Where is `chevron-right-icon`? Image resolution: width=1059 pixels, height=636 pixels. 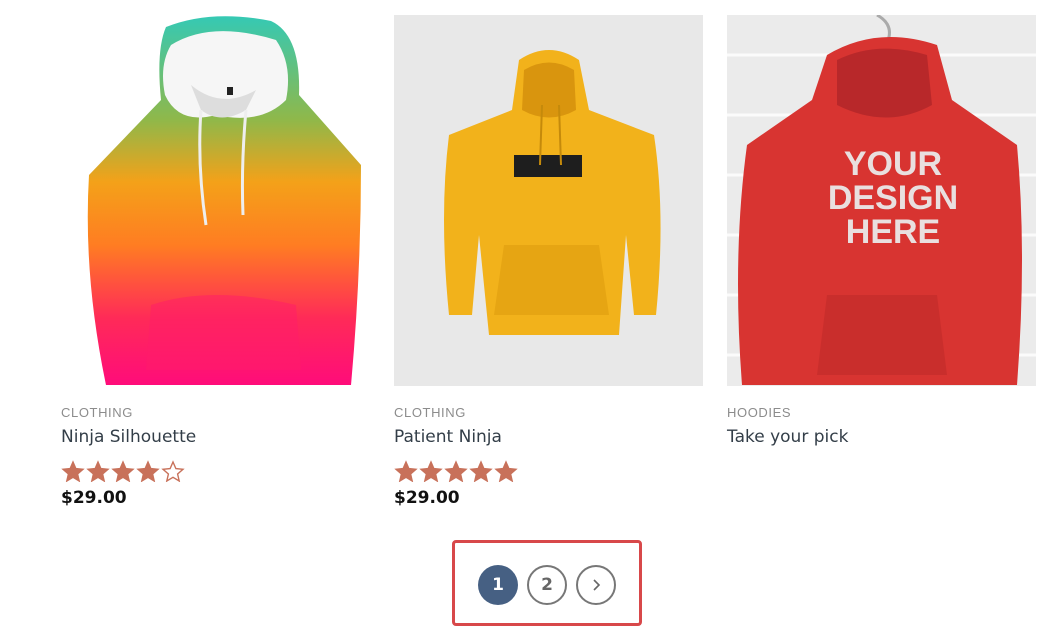 chevron-right-icon is located at coordinates (597, 585).